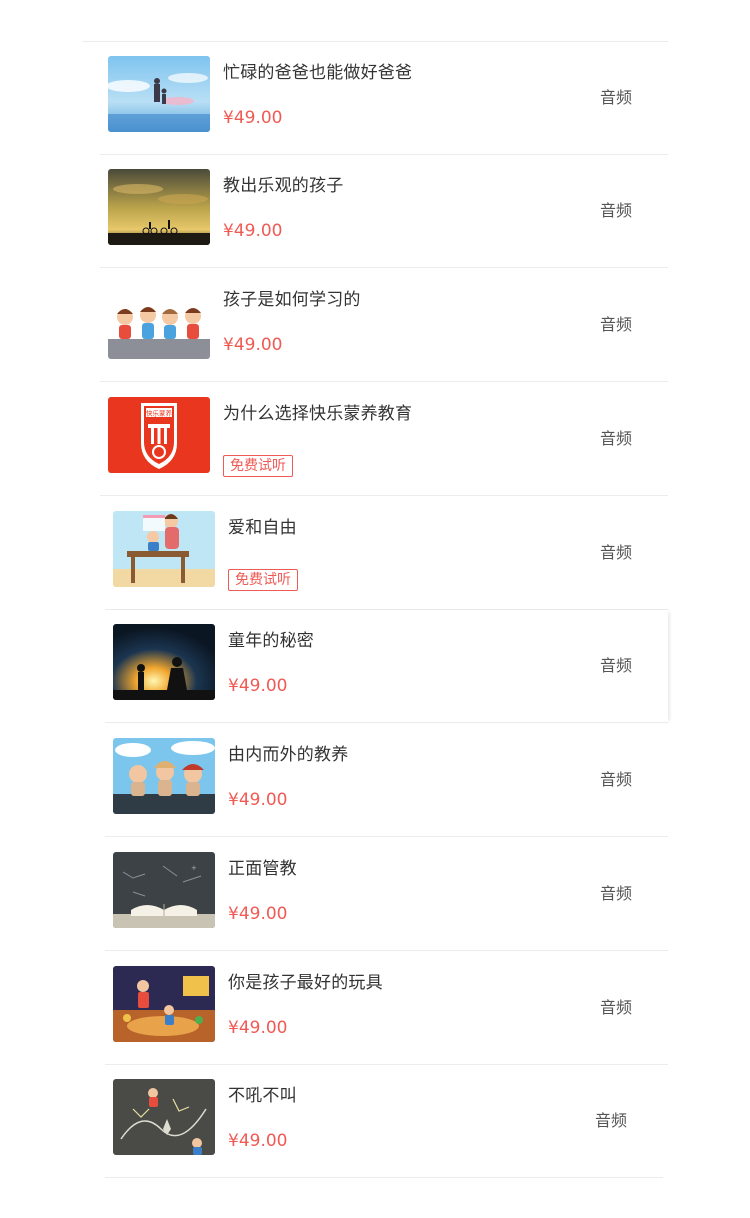 The height and width of the screenshot is (1218, 750). I want to click on course-thumbnail: 快乐蒙养, so click(159, 435).